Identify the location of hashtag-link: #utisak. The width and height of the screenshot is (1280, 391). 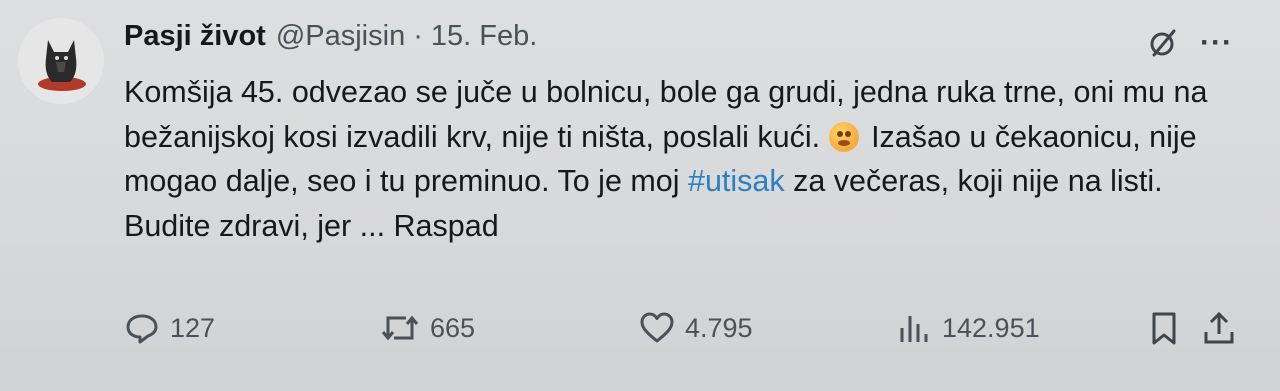
(736, 181).